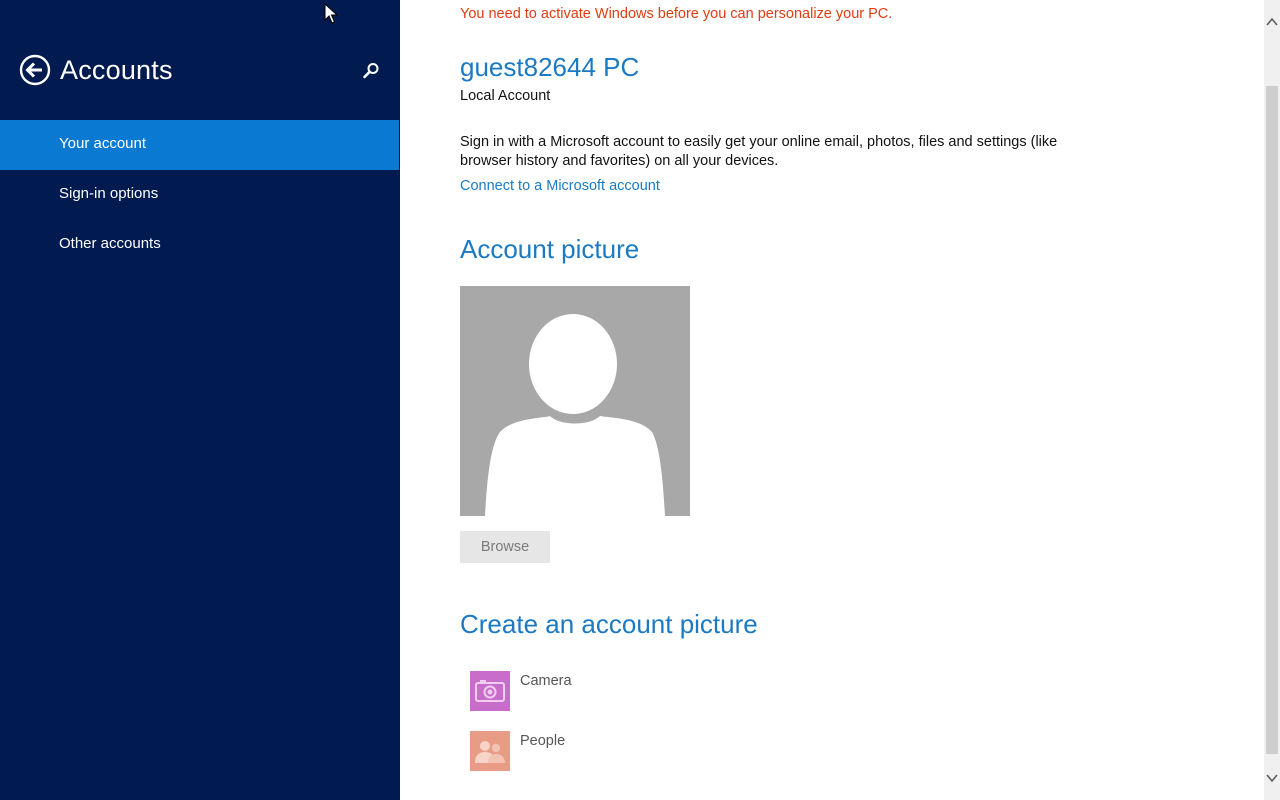  I want to click on back-arrow-circle-icon, so click(35, 70).